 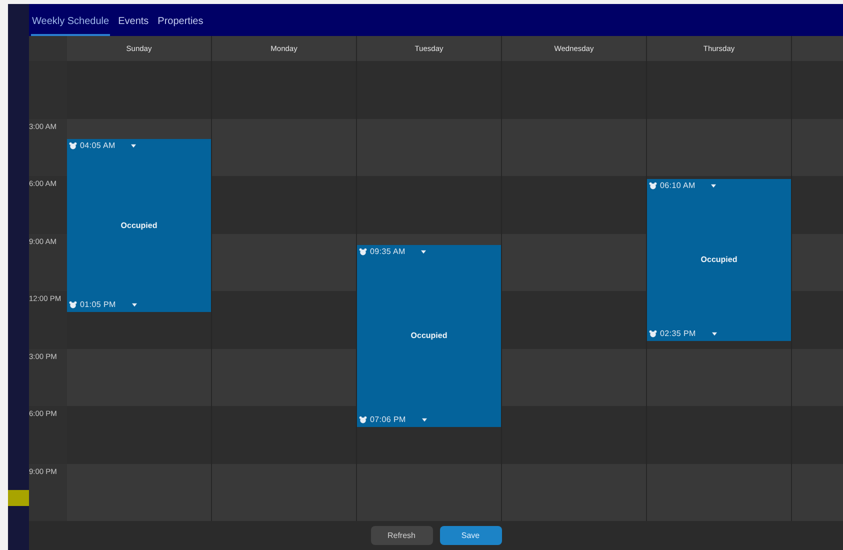 What do you see at coordinates (98, 146) in the screenshot?
I see `event-time: 04:05 AM` at bounding box center [98, 146].